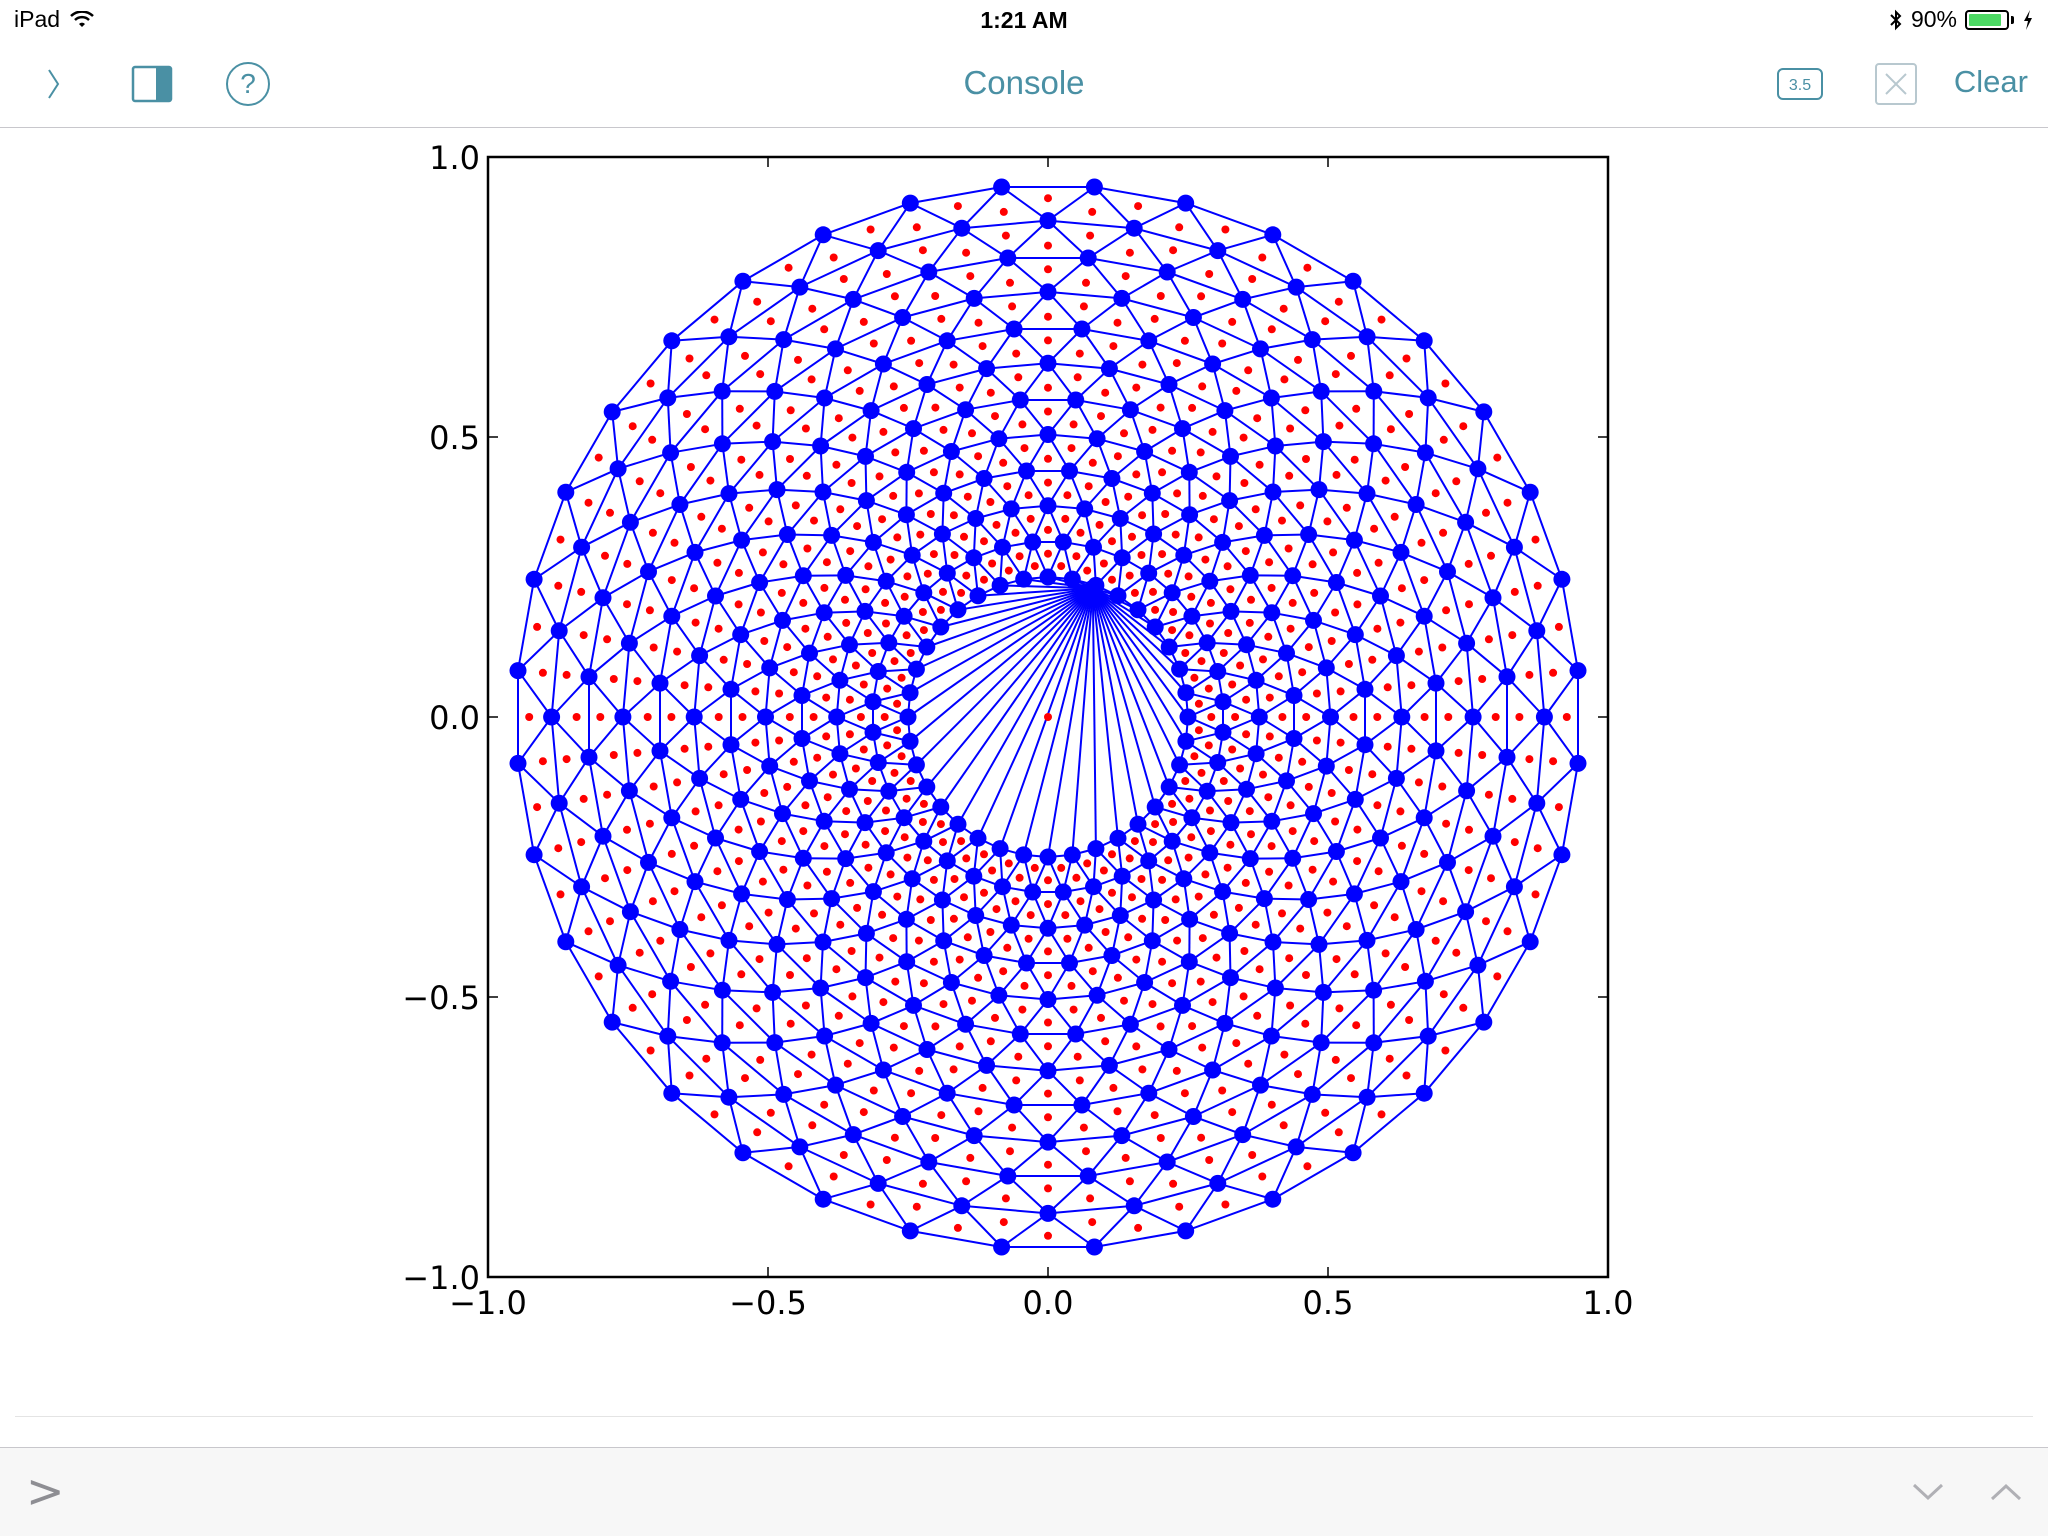 The height and width of the screenshot is (1536, 2048). I want to click on version-button: 3.5, so click(1800, 84).